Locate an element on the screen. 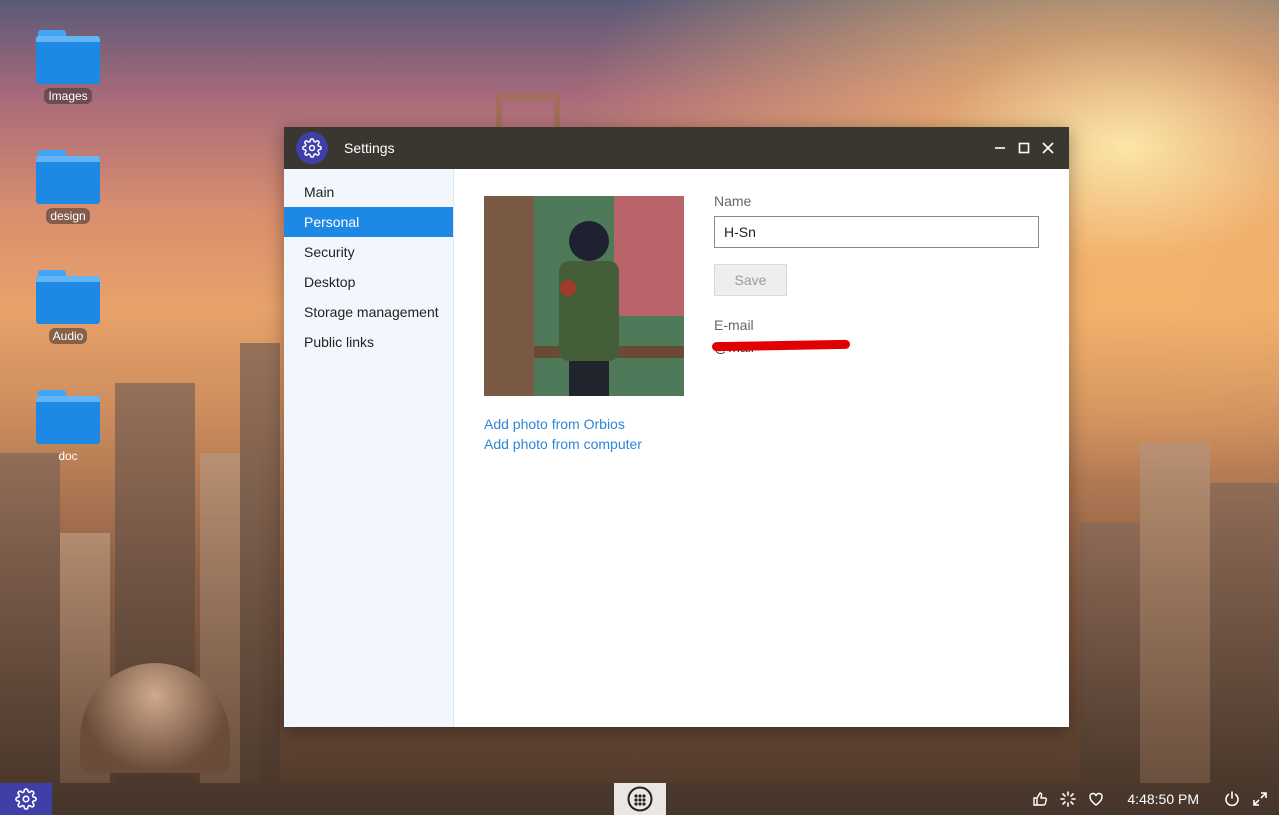  window-title: Settings is located at coordinates (369, 148).